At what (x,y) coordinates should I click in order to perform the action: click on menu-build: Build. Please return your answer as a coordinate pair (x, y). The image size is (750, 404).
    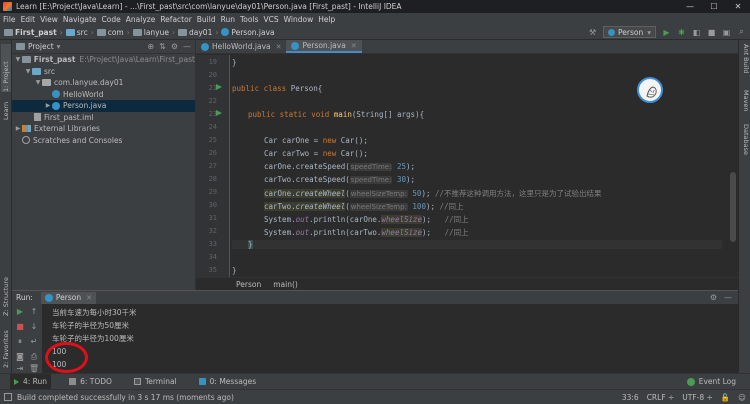
    Looking at the image, I should click on (206, 19).